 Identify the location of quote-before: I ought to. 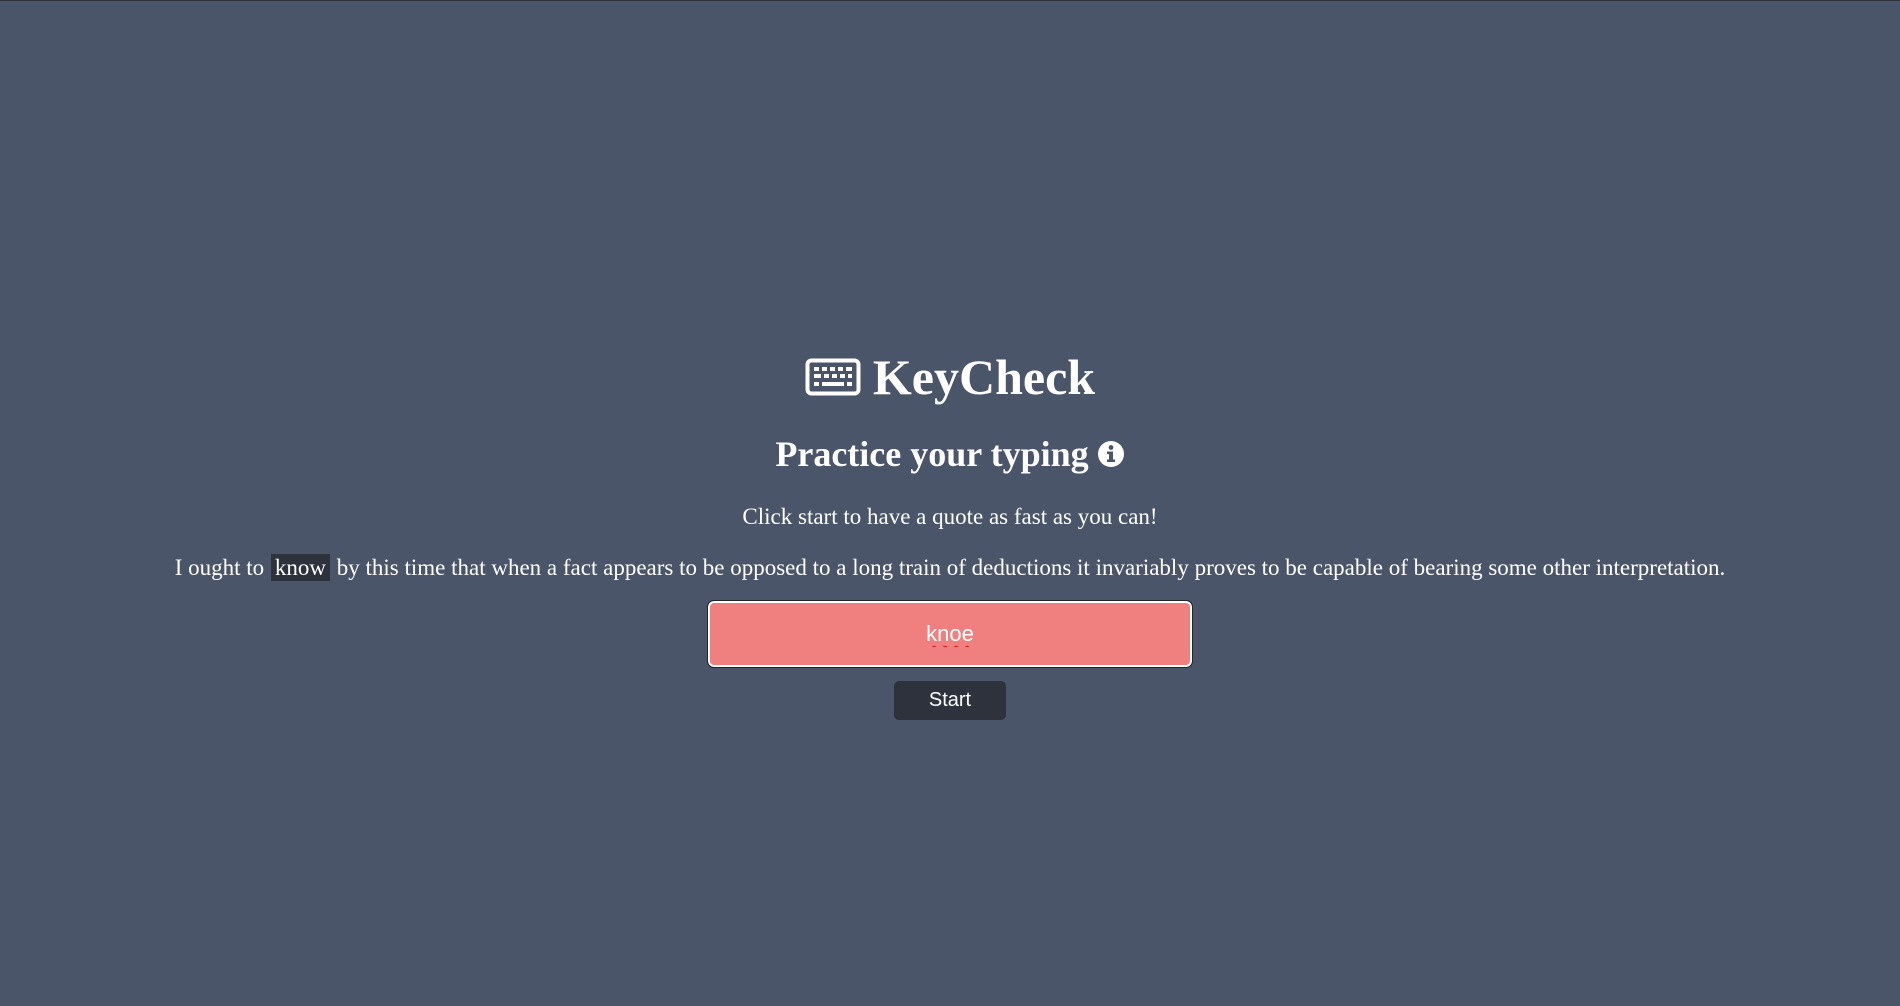
(219, 567).